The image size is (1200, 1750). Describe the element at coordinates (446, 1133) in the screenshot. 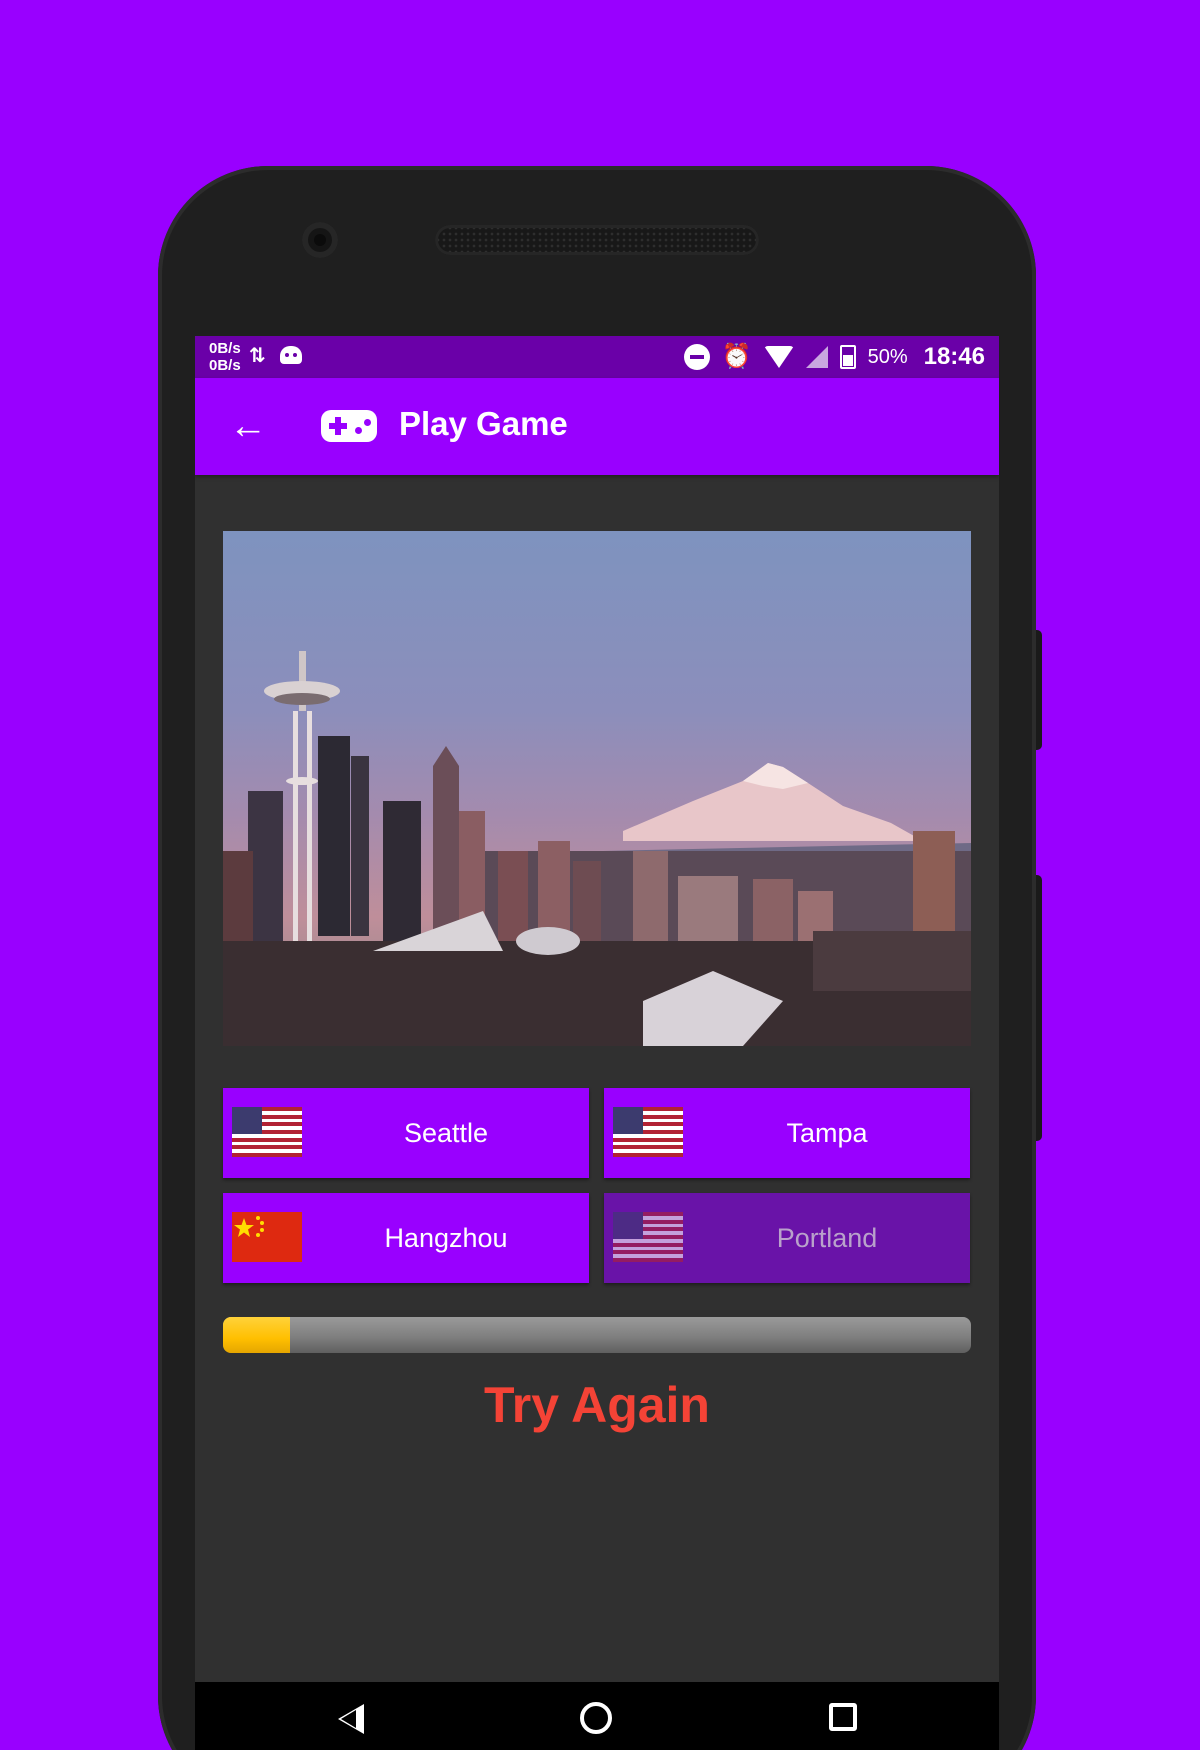

I see `answer-label: Seattle` at that location.